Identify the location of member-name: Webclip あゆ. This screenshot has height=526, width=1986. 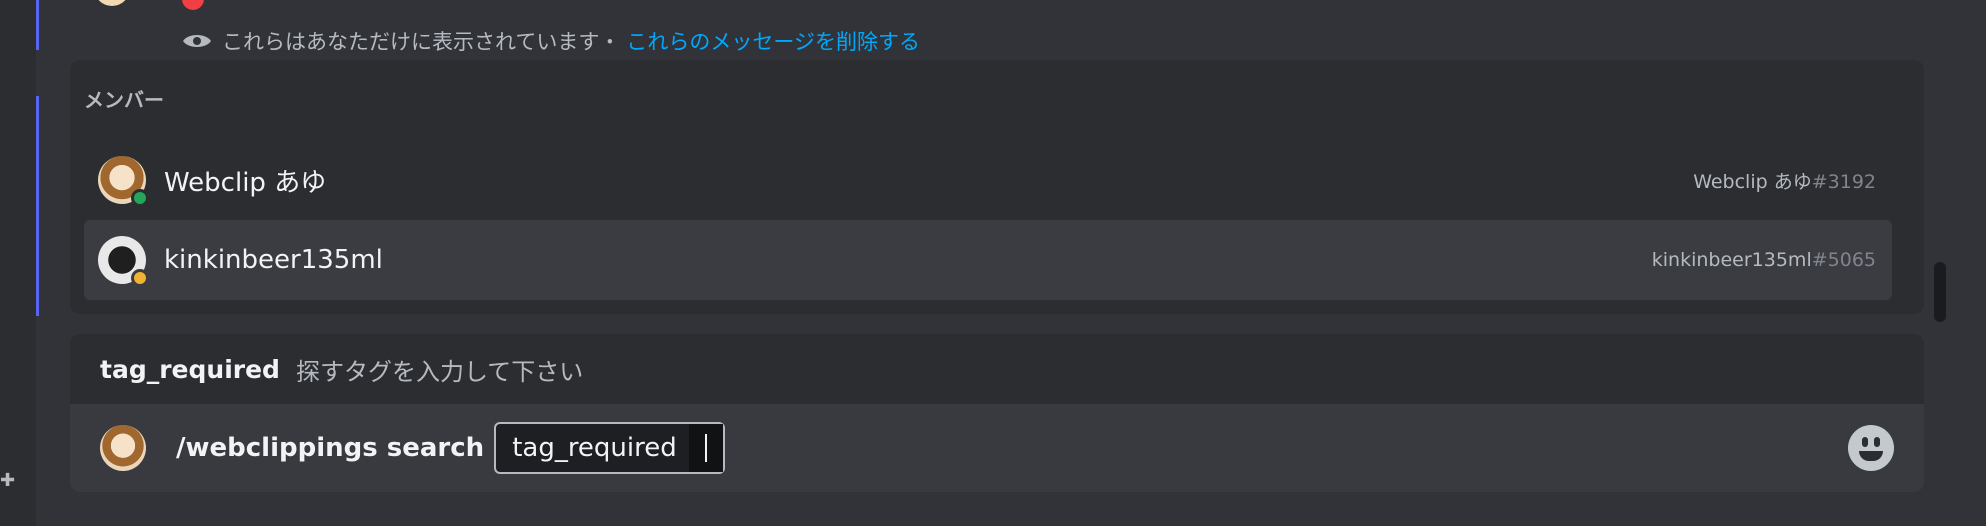
(245, 182).